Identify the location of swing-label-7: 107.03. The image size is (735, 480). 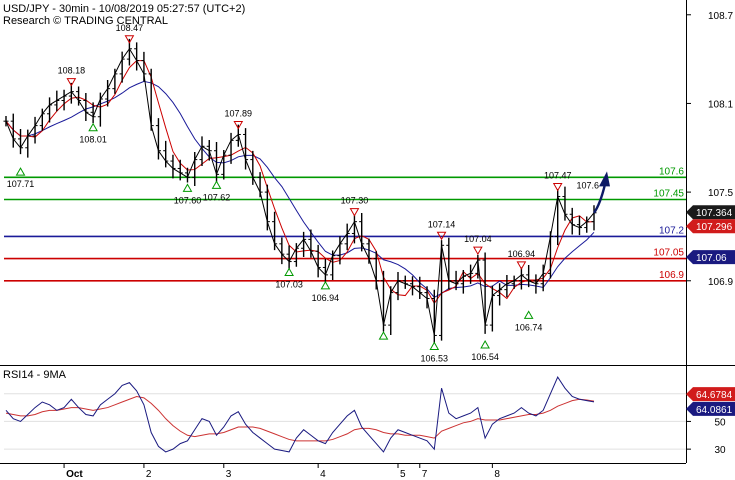
(289, 285).